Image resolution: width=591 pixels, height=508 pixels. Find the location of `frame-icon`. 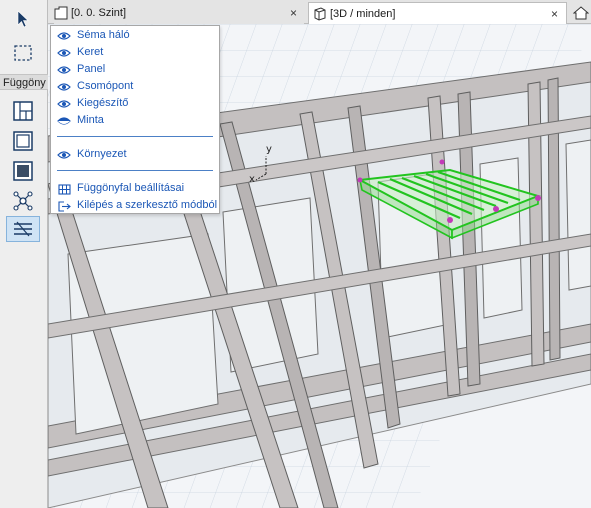

frame-icon is located at coordinates (23, 141).